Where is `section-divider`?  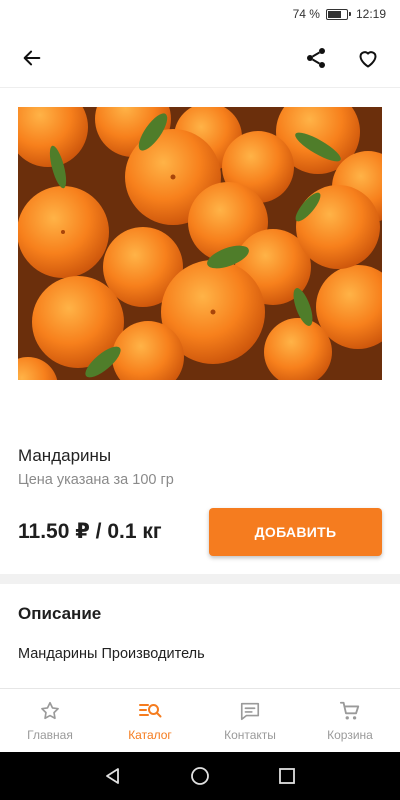
section-divider is located at coordinates (200, 579).